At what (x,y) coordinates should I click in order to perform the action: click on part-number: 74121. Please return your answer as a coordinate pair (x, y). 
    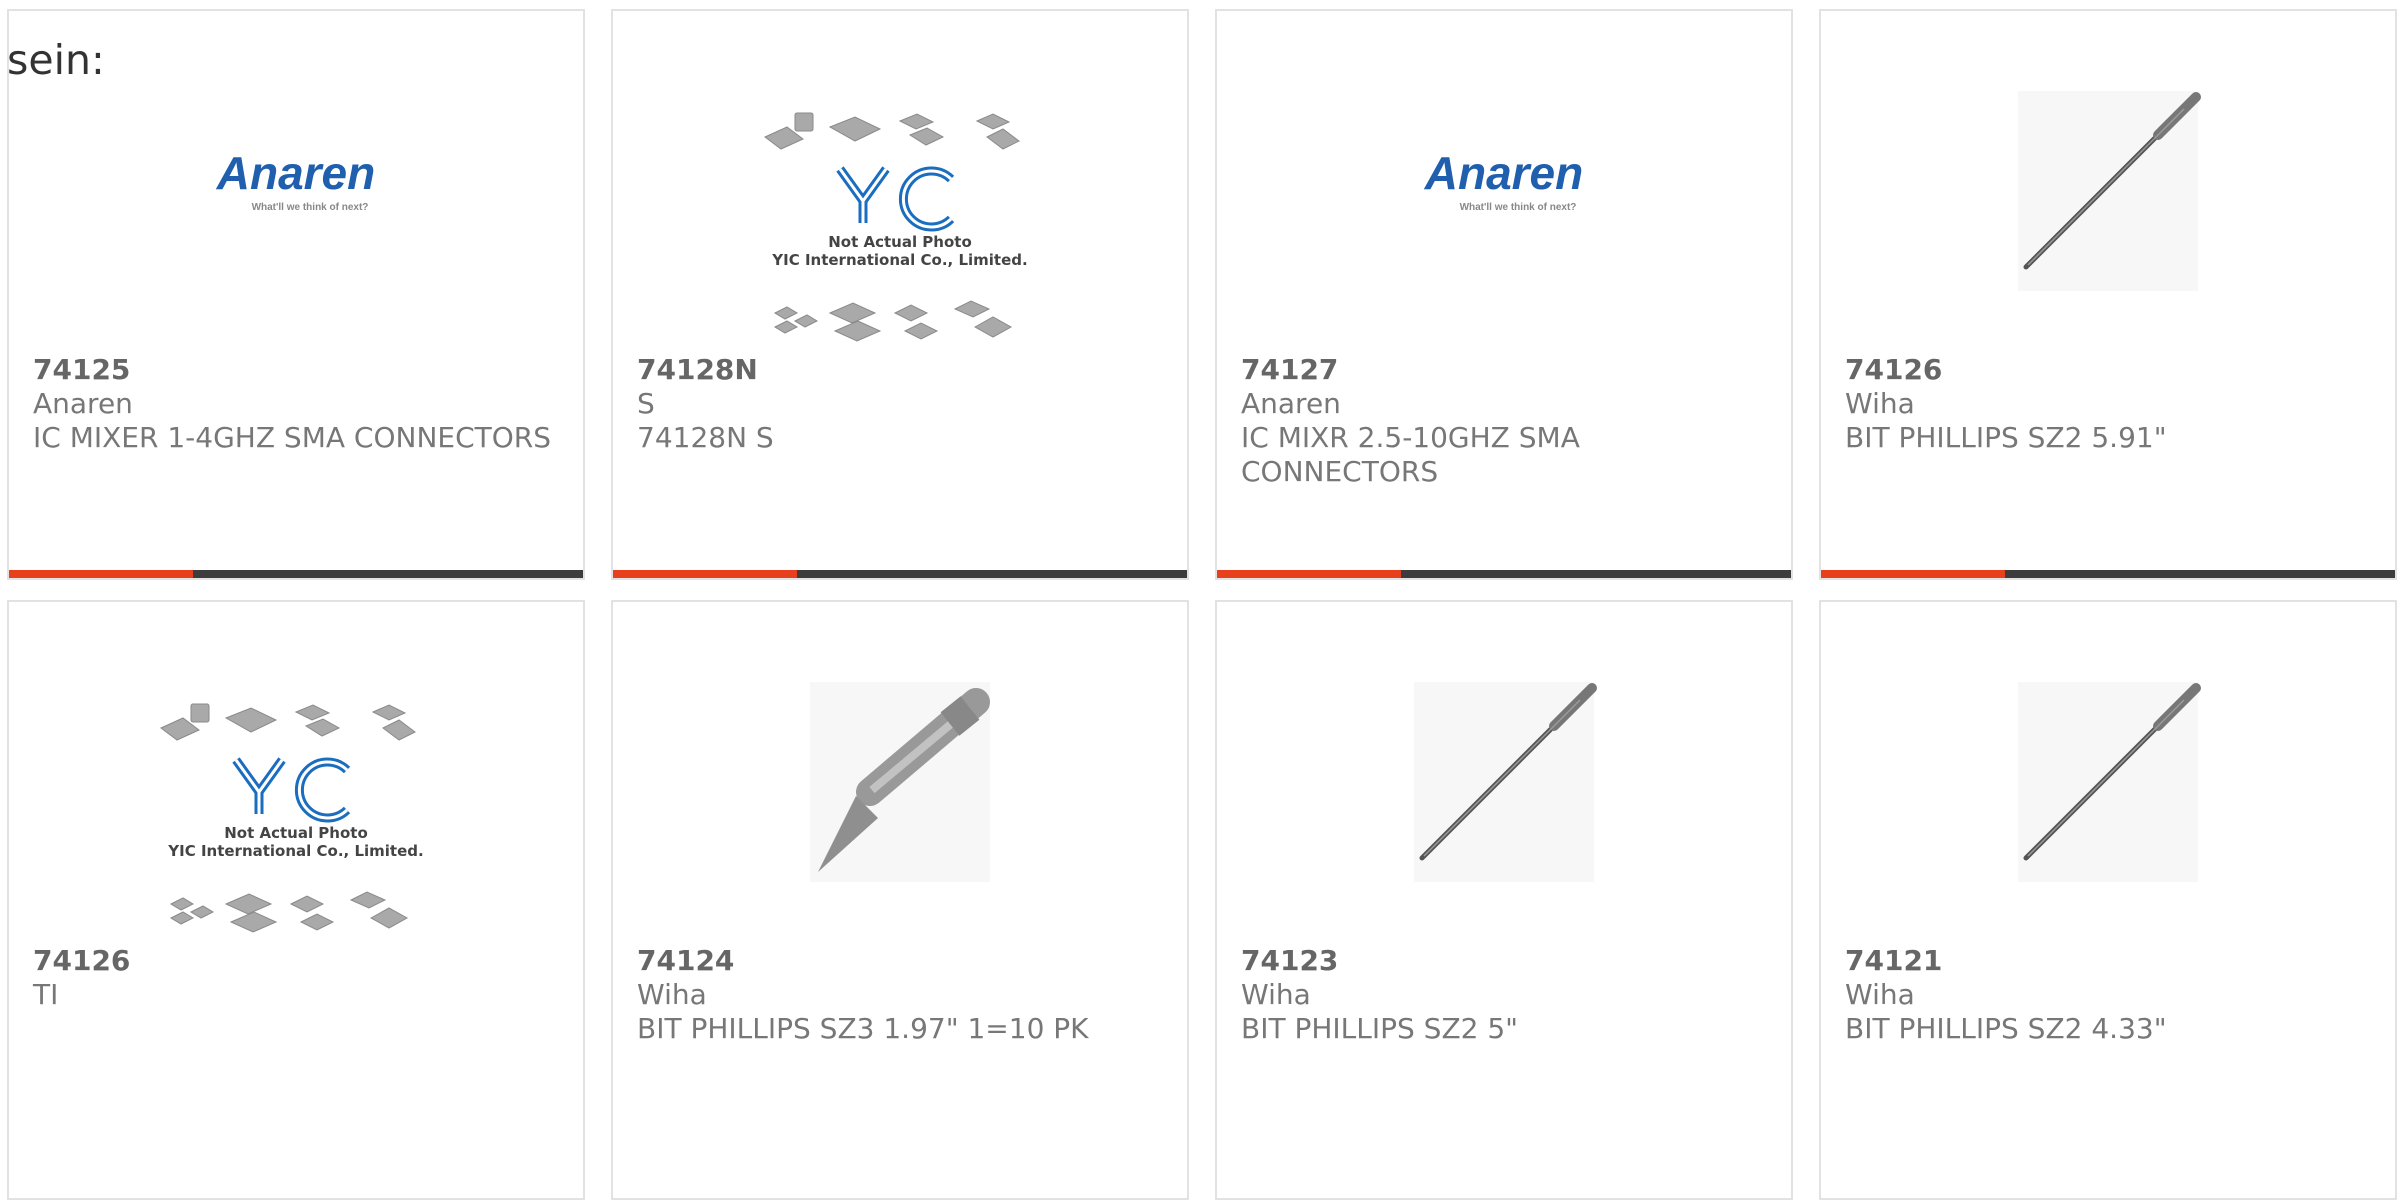
    Looking at the image, I should click on (2110, 961).